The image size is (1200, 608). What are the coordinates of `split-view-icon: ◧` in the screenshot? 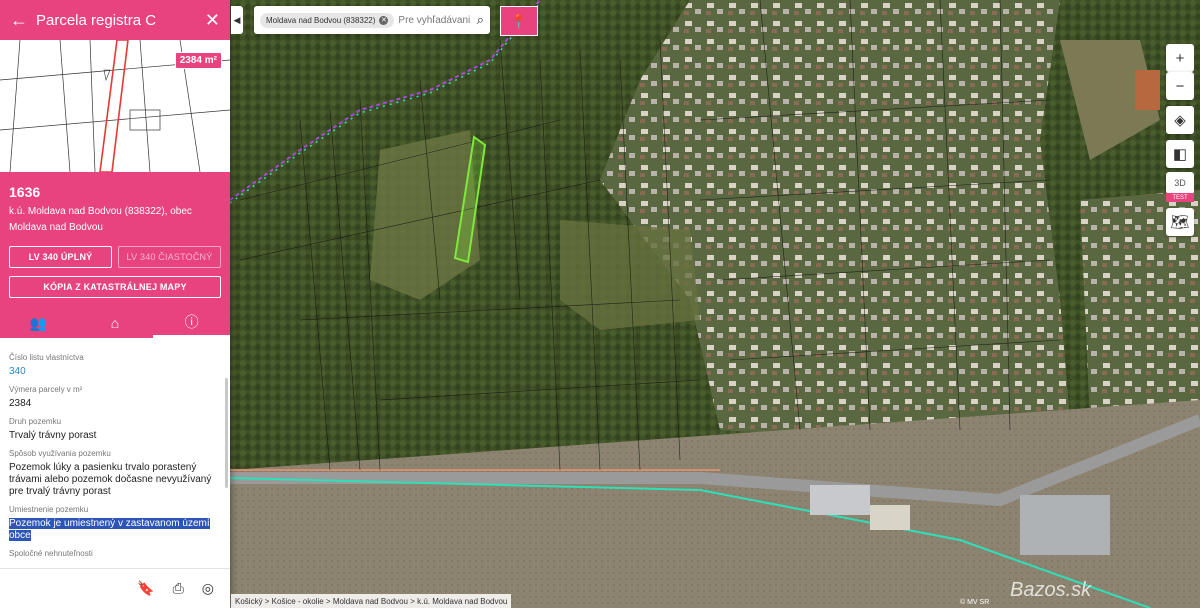 It's located at (1180, 154).